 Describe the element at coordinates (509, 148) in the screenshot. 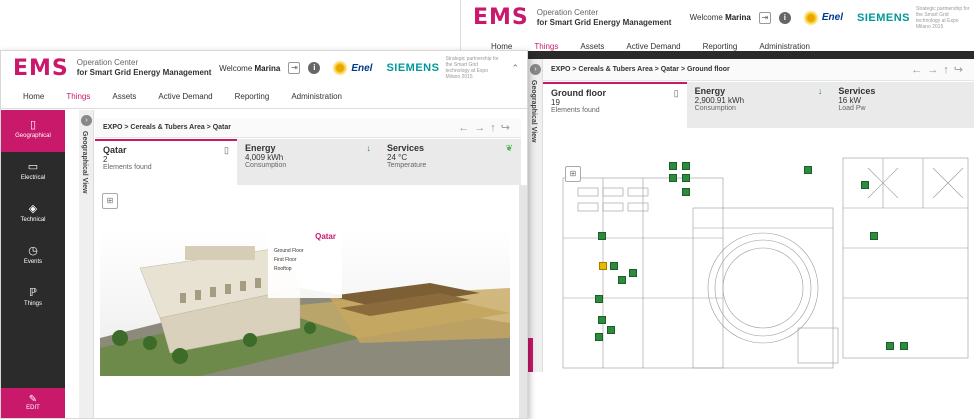

I see `leaf-icon: ❦` at that location.